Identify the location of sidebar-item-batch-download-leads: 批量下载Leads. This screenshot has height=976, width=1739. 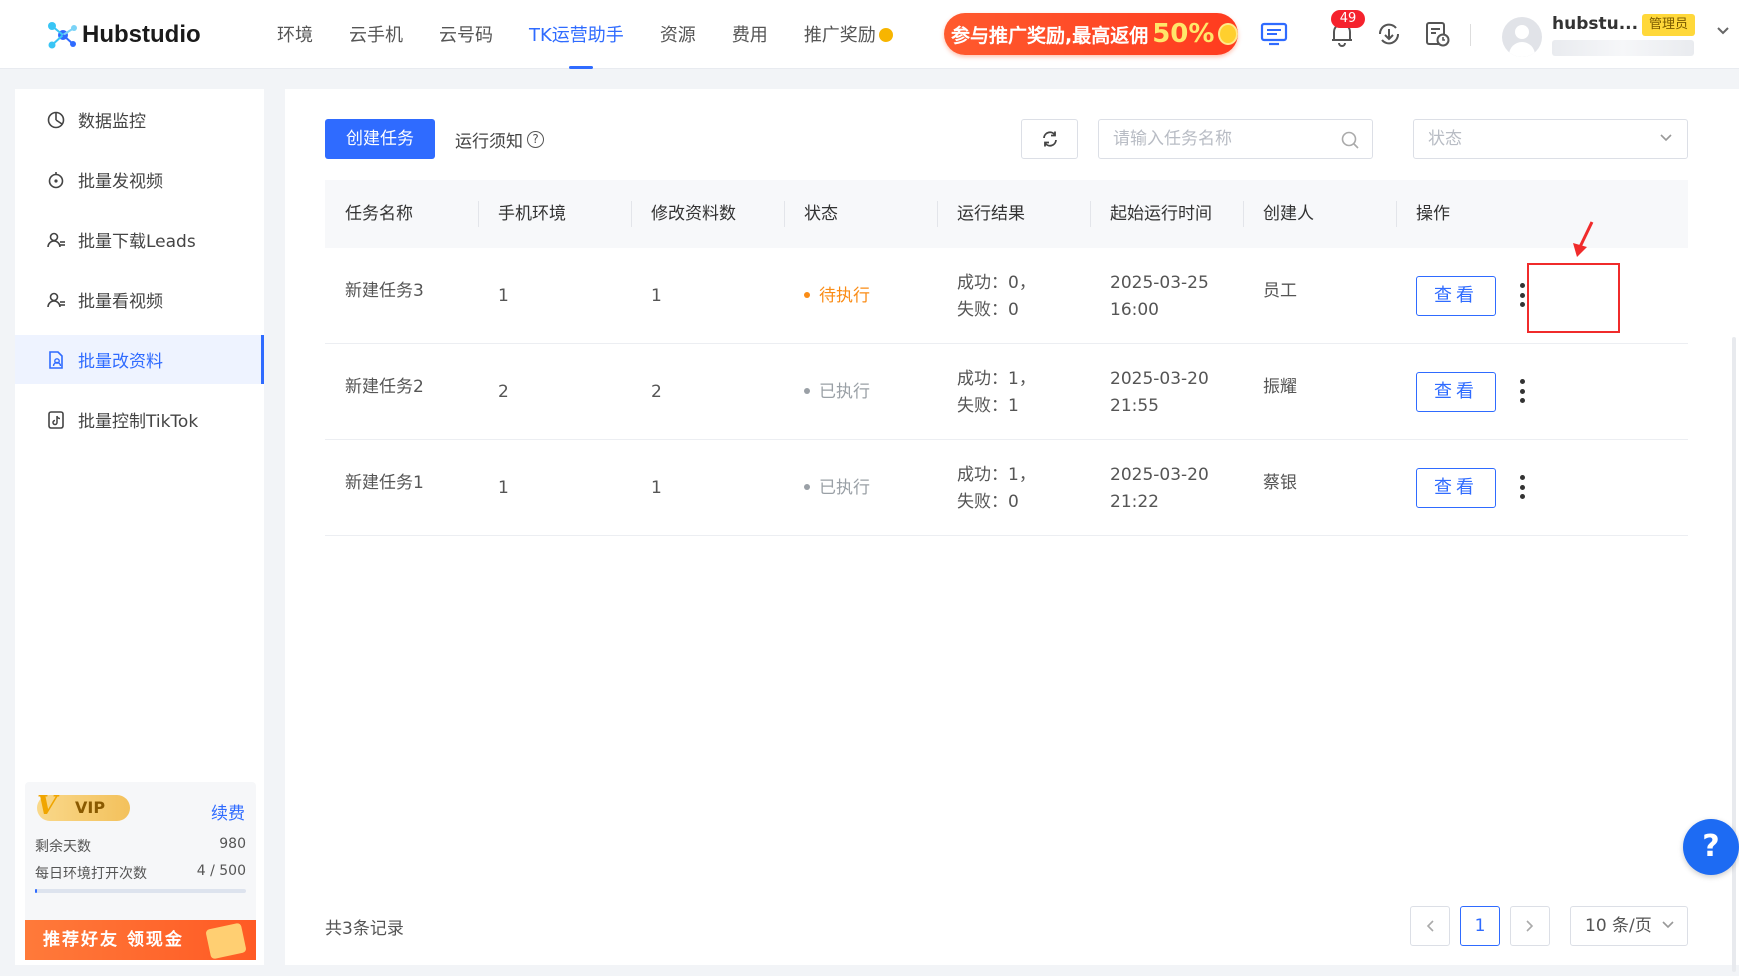
(139, 239).